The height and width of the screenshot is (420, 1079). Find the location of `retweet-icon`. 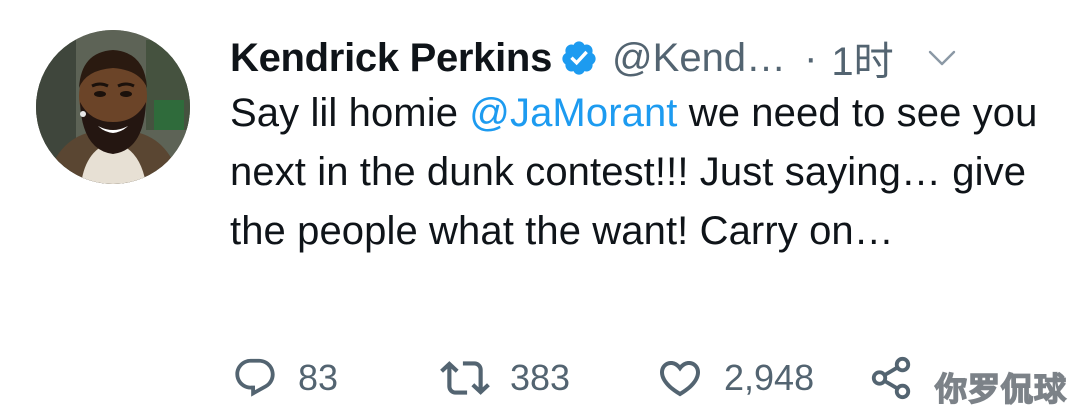

retweet-icon is located at coordinates (465, 378).